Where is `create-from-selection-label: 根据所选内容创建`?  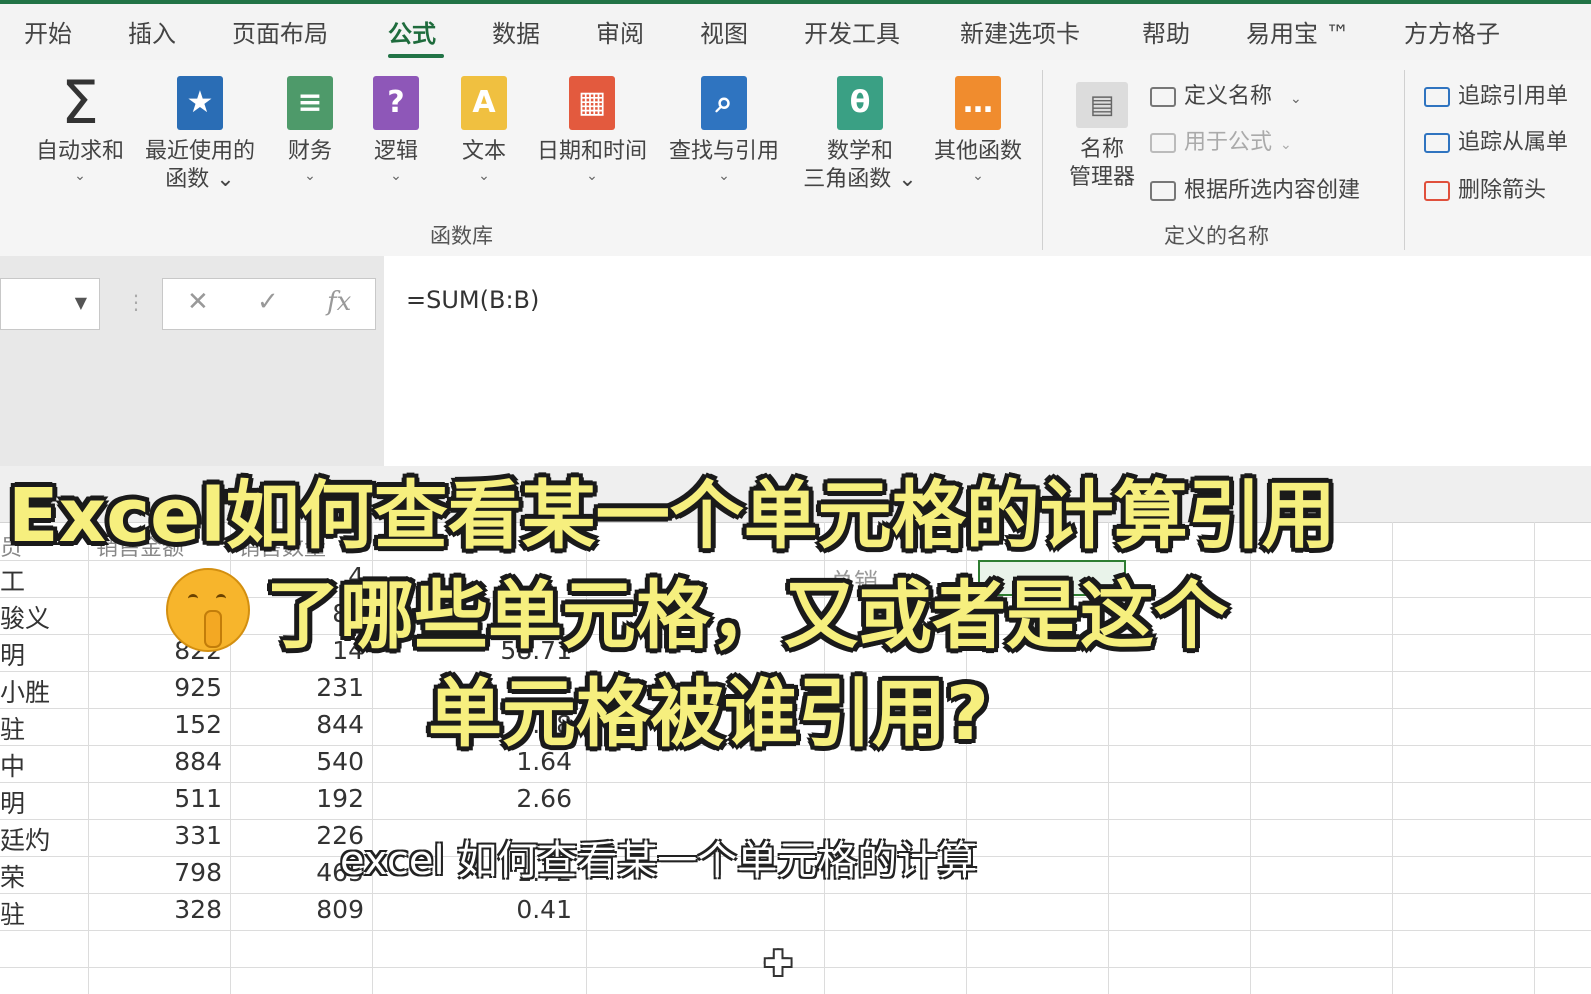
create-from-selection-label: 根据所选内容创建 is located at coordinates (1272, 190).